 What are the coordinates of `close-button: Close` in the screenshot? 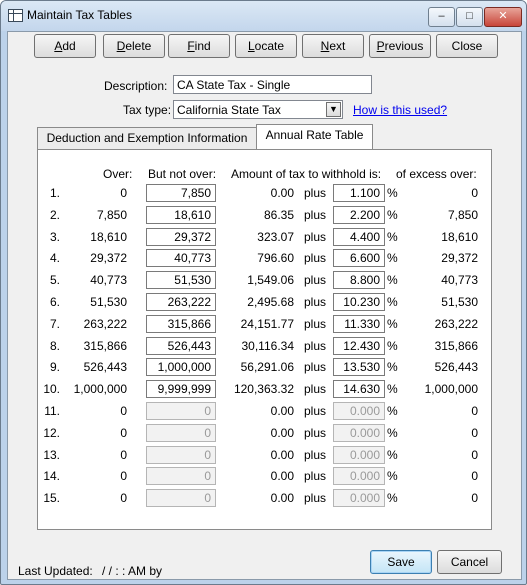 It's located at (467, 46).